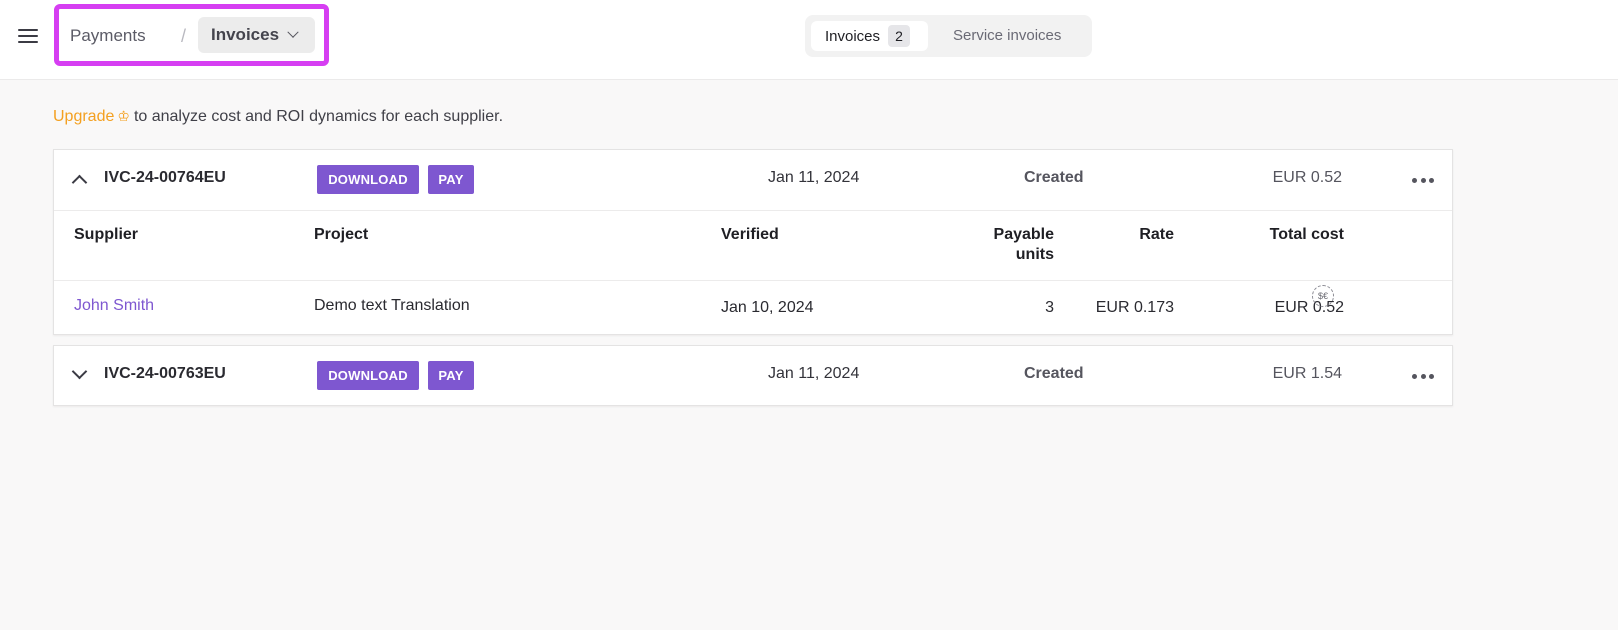  I want to click on breadcrumb-invoices-dropdown: Invoices, so click(256, 35).